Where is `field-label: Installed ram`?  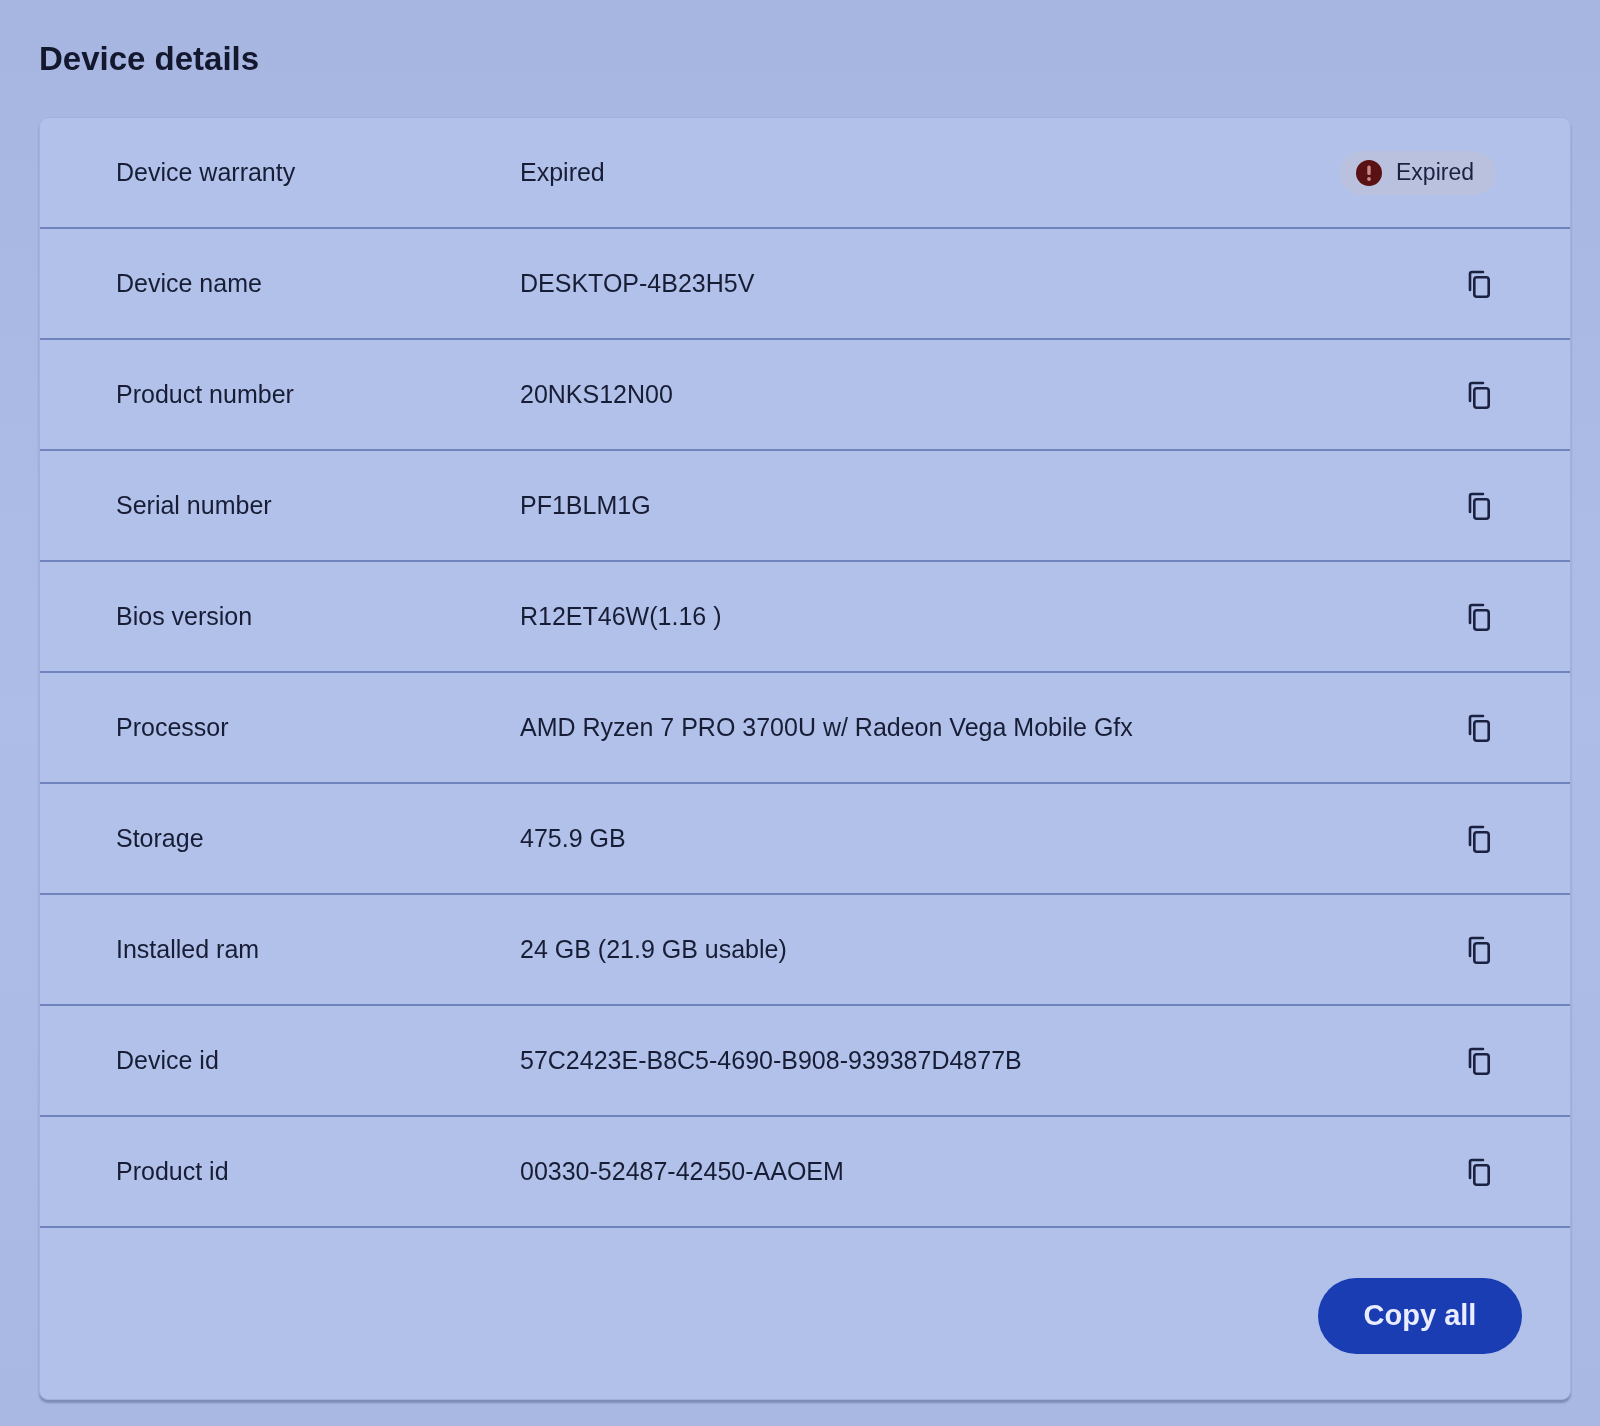 field-label: Installed ram is located at coordinates (188, 949).